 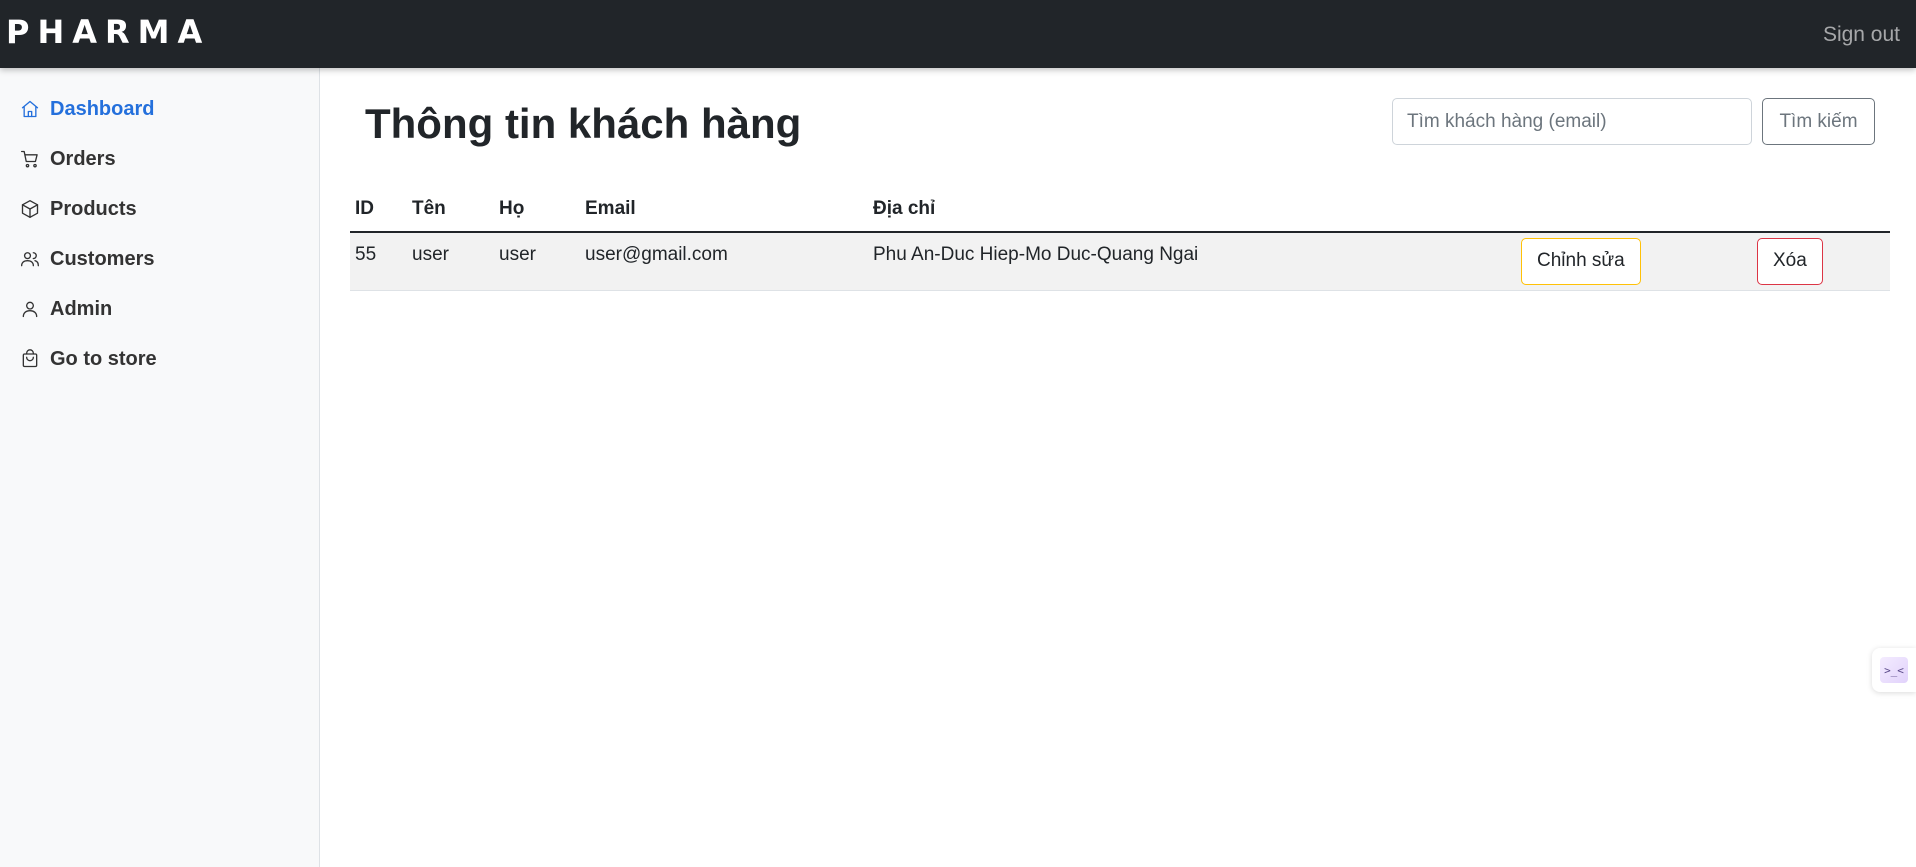 What do you see at coordinates (1634, 209) in the screenshot?
I see `column-header-edit` at bounding box center [1634, 209].